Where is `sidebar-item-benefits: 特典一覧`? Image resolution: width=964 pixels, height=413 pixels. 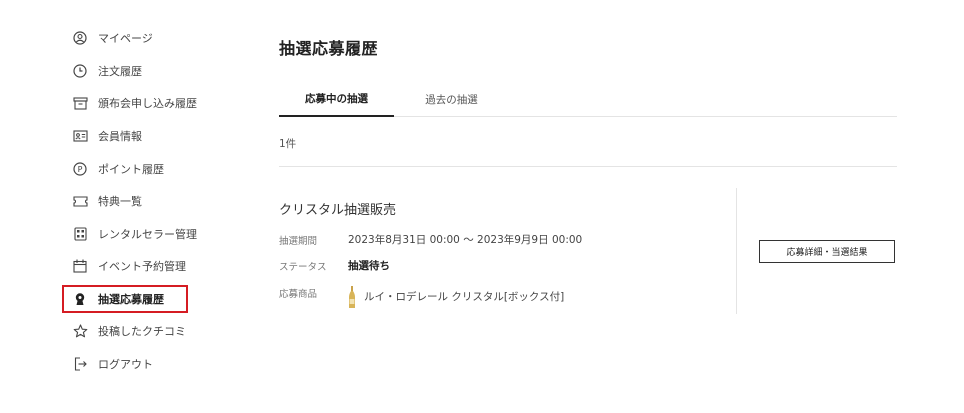 sidebar-item-benefits: 特典一覧 is located at coordinates (162, 201).